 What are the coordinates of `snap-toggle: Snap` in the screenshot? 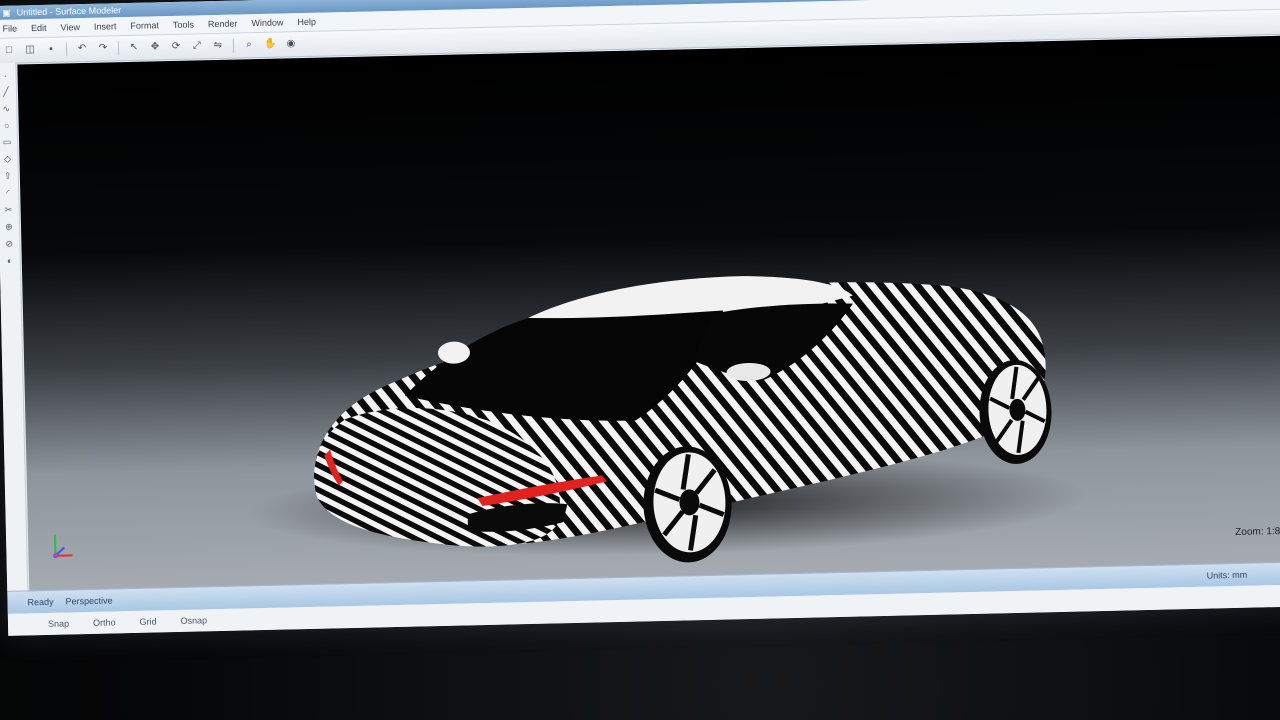 It's located at (58, 623).